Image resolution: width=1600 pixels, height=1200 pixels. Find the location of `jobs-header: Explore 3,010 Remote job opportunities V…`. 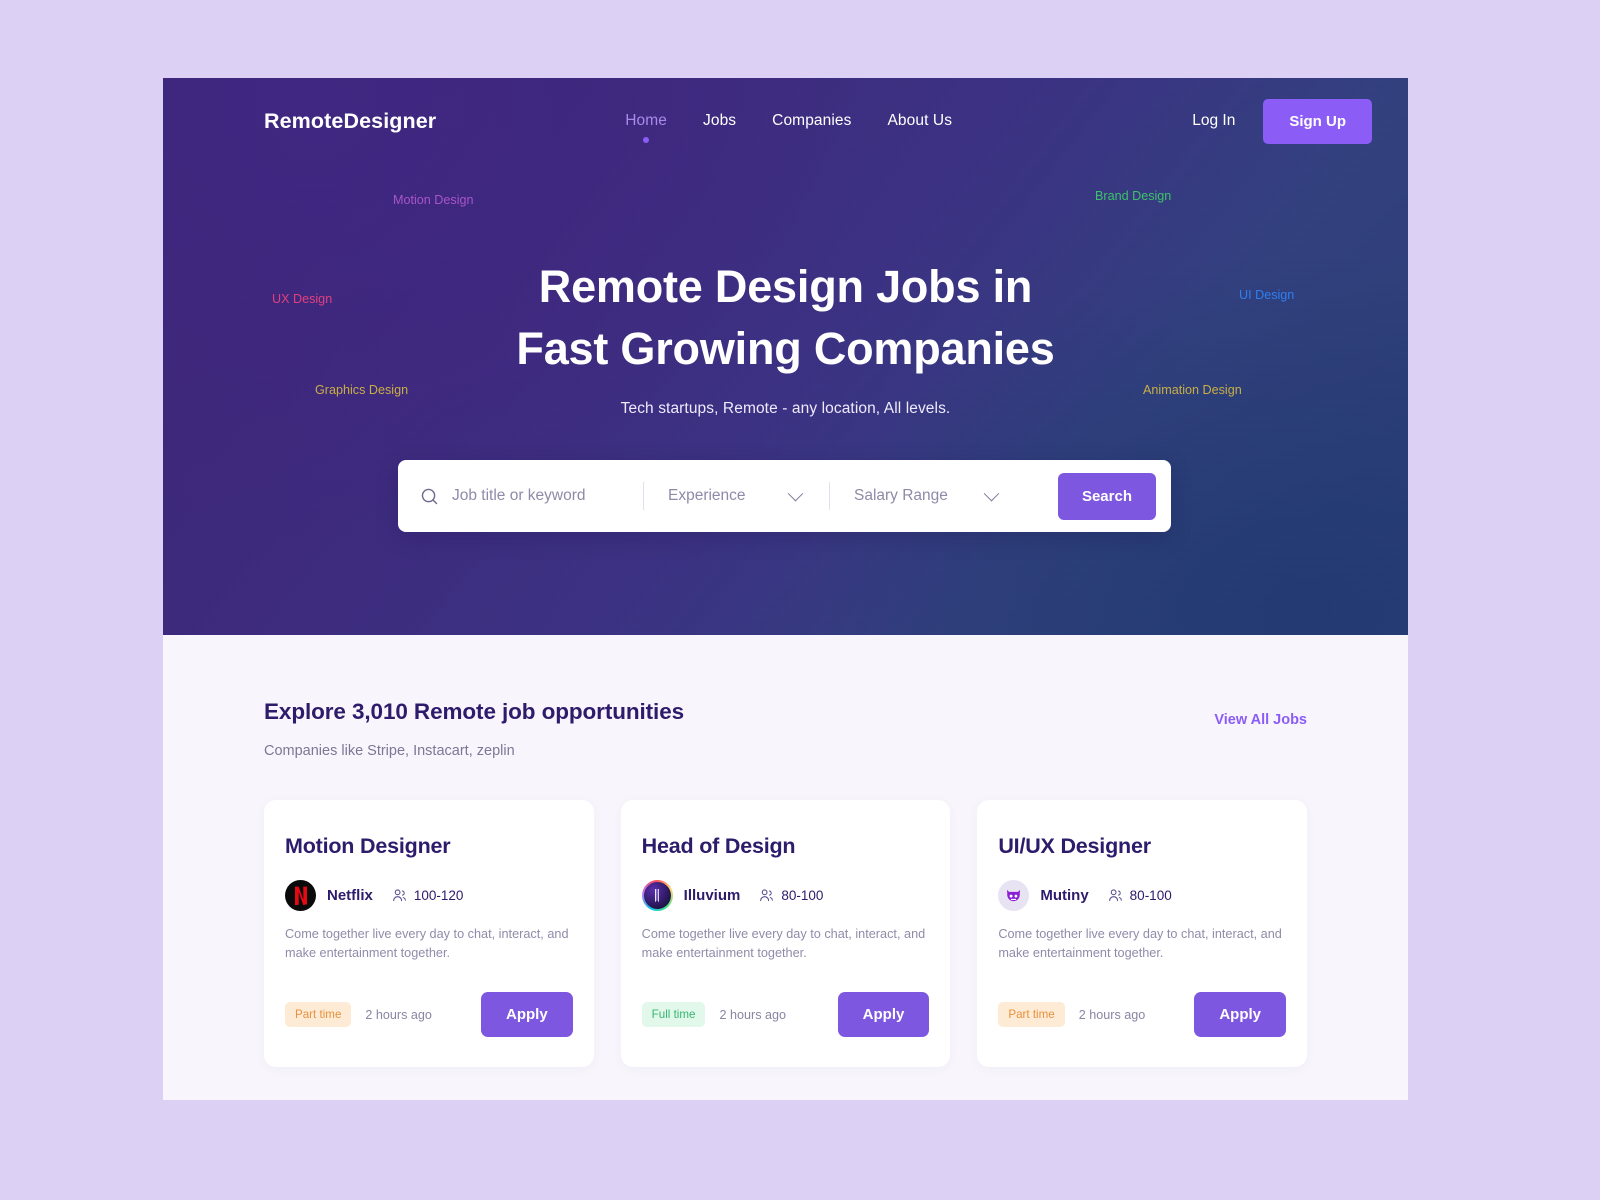

jobs-header: Explore 3,010 Remote job opportunities V… is located at coordinates (785, 713).